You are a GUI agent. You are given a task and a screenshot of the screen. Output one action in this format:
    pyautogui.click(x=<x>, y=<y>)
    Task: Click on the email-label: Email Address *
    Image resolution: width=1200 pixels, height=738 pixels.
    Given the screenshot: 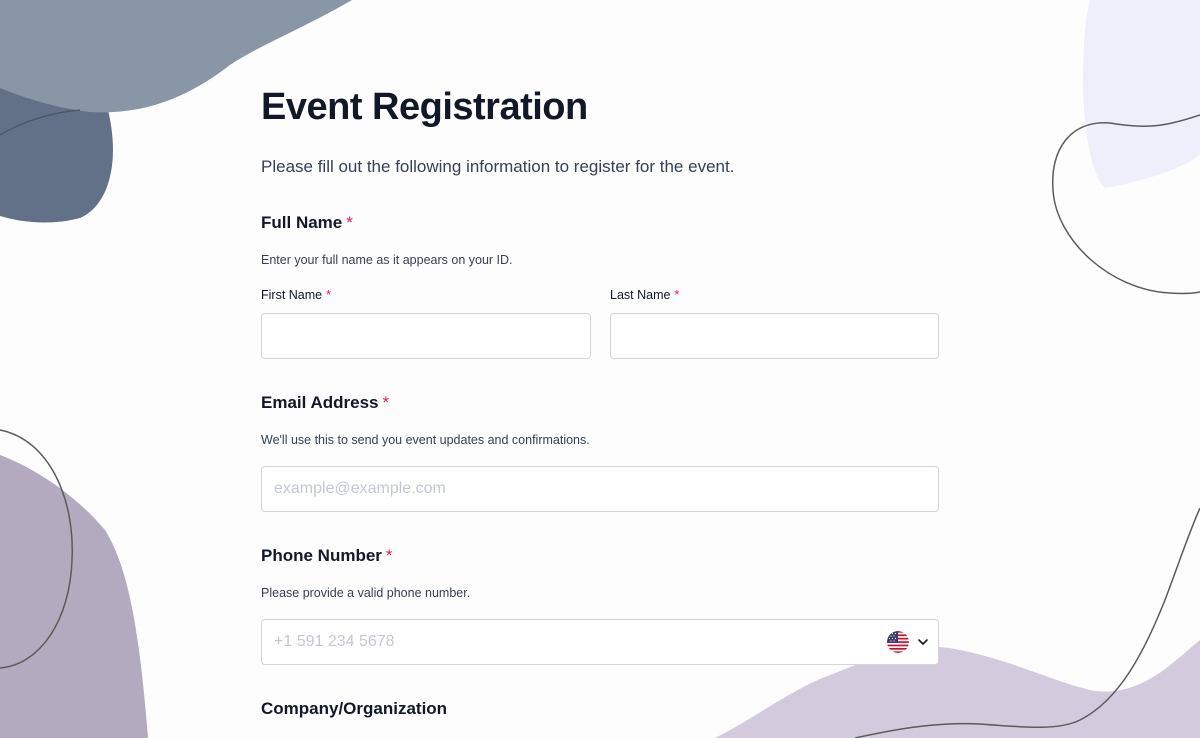 What is the action you would take?
    pyautogui.click(x=325, y=403)
    